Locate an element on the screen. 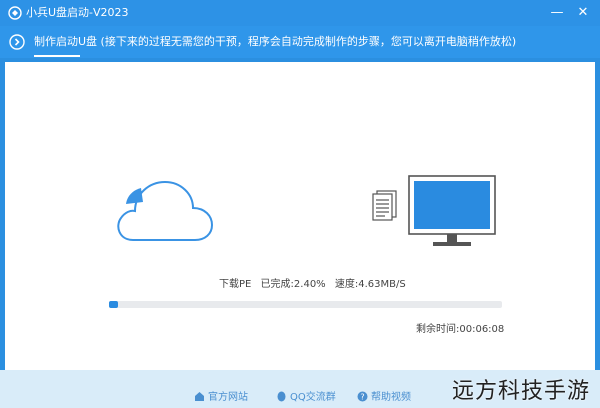 This screenshot has height=408, width=600. footer-link-label: QQ交流群 is located at coordinates (313, 397).